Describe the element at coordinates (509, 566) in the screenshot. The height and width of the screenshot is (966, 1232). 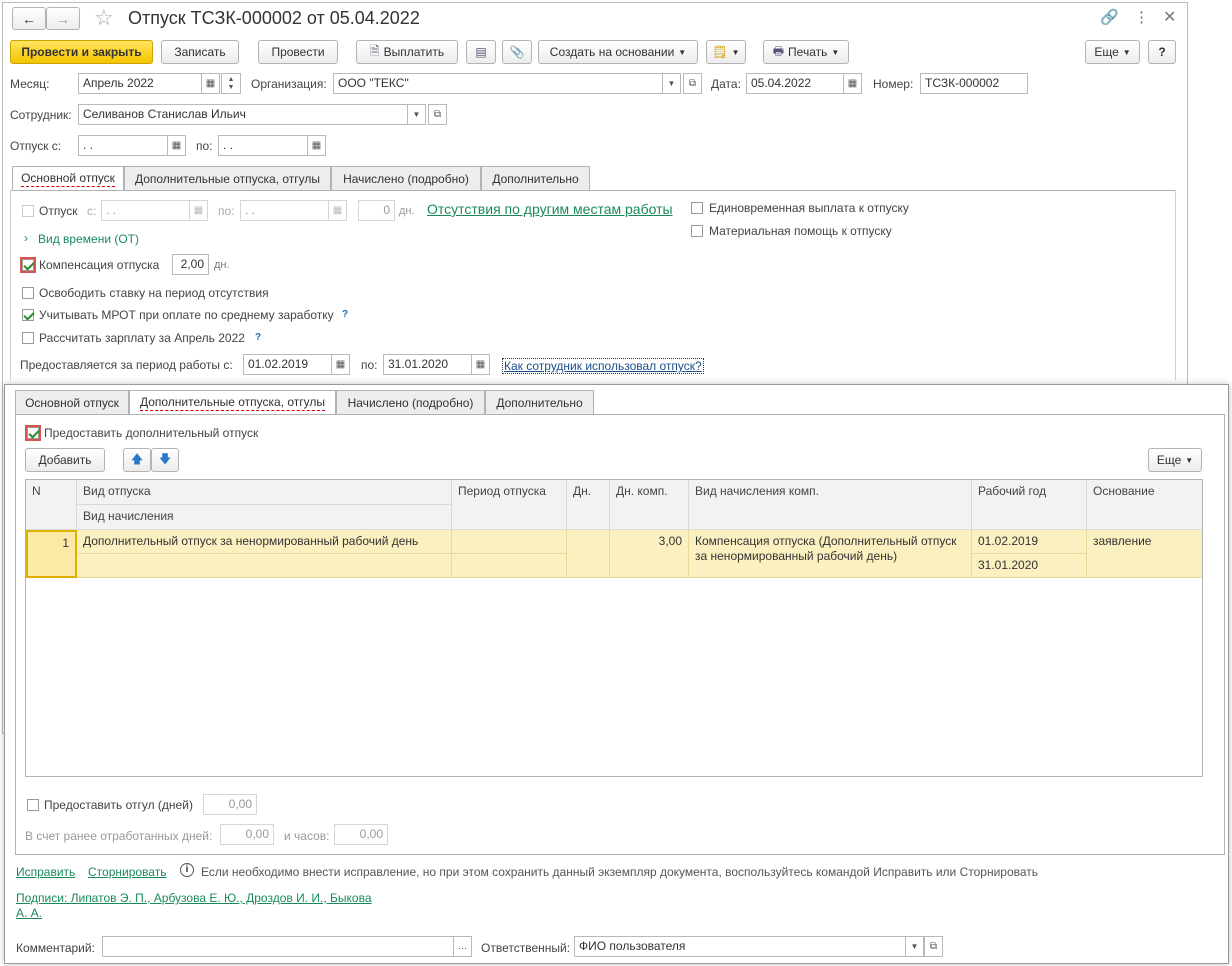
I see `cell-period-to` at that location.